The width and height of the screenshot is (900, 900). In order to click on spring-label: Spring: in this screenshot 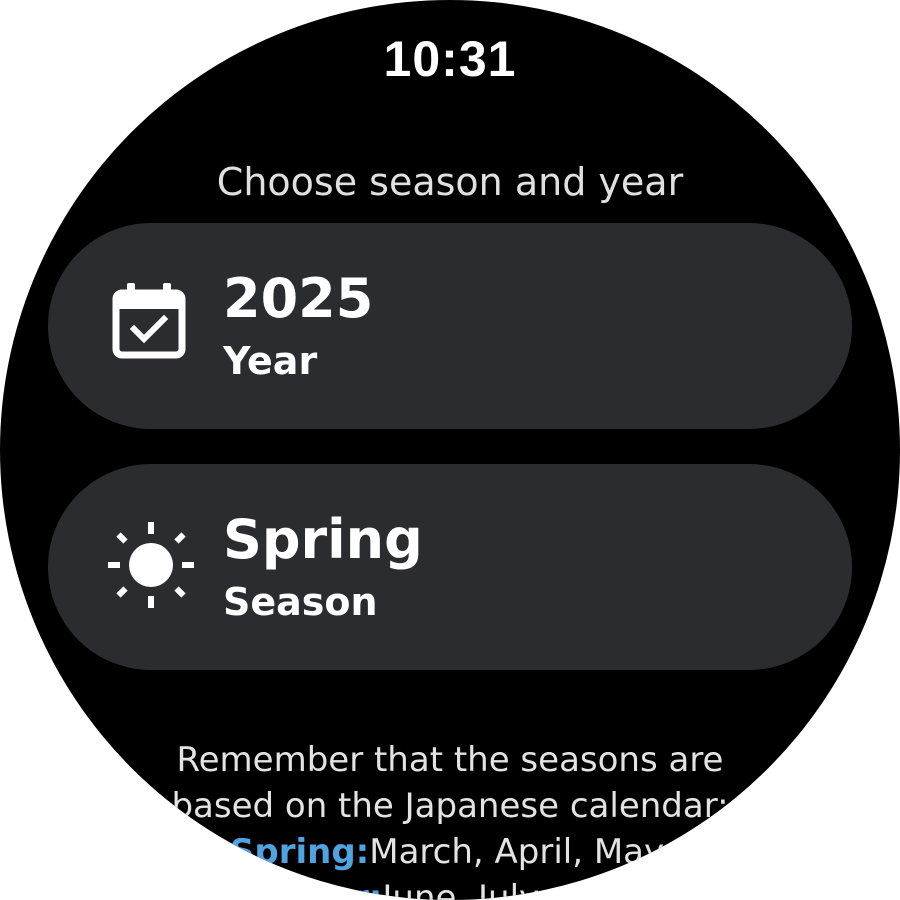, I will do `click(299, 852)`.